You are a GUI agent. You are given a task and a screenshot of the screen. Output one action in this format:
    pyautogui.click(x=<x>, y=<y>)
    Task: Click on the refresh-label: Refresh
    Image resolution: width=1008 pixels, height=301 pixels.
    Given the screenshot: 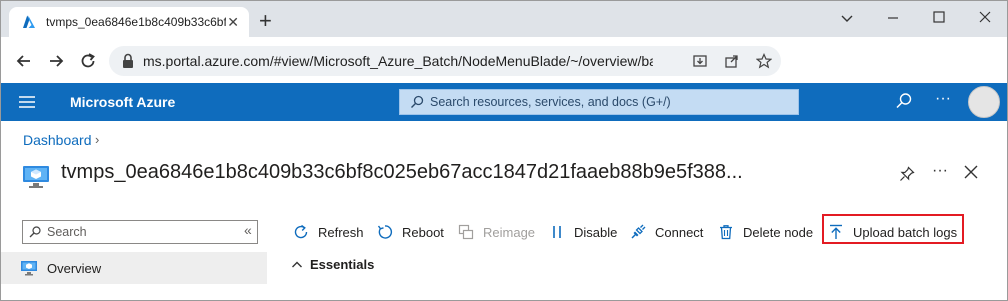 What is the action you would take?
    pyautogui.click(x=341, y=232)
    